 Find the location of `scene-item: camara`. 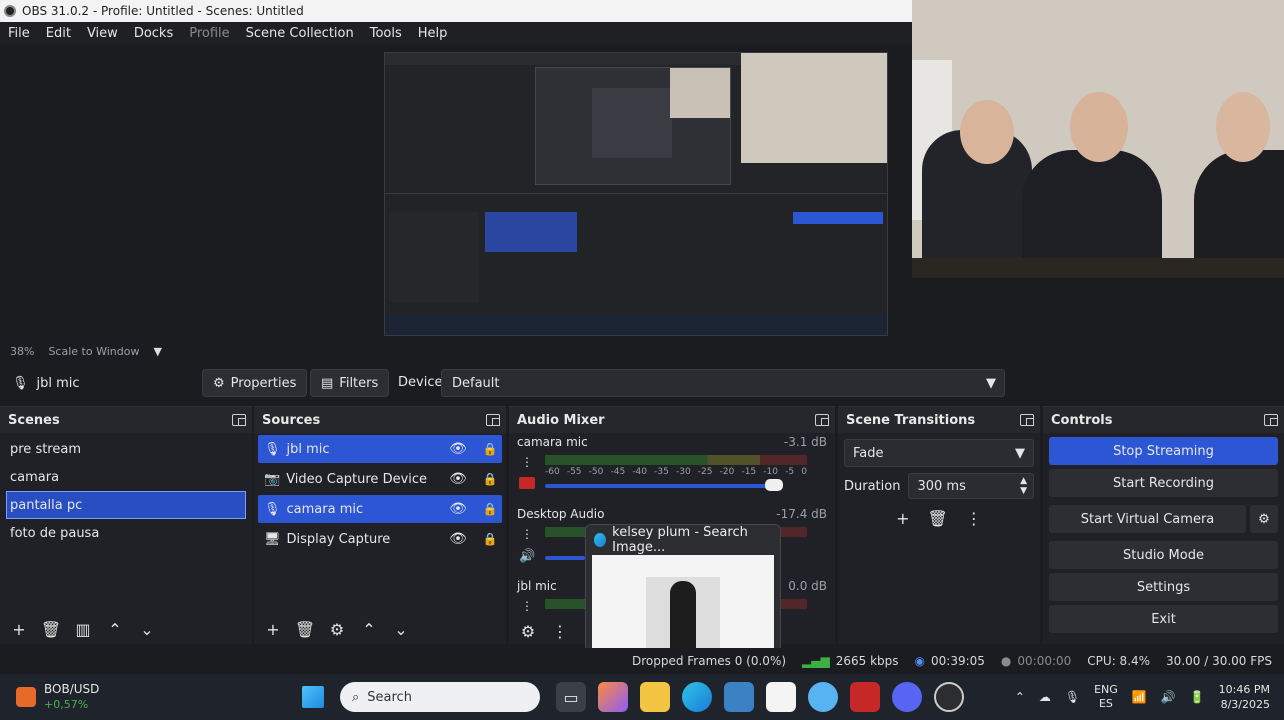

scene-item: camara is located at coordinates (126, 477).